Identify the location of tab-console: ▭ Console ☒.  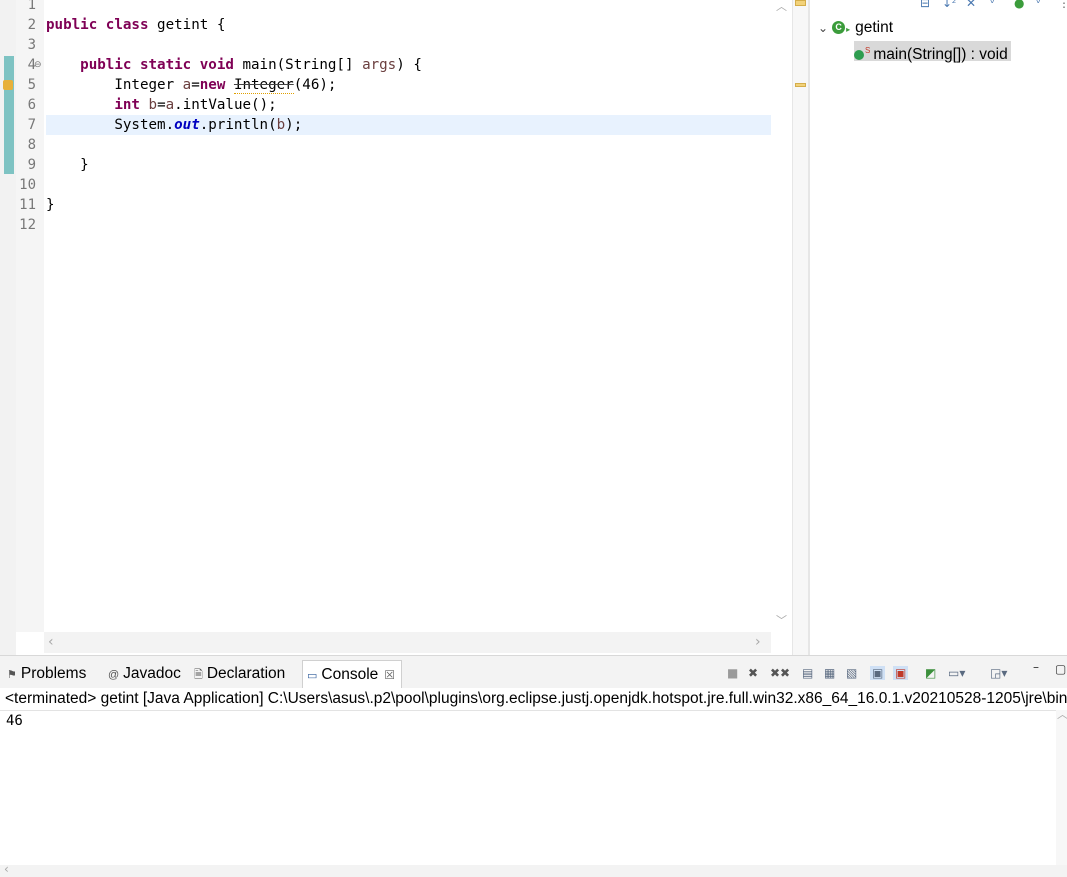
(352, 674).